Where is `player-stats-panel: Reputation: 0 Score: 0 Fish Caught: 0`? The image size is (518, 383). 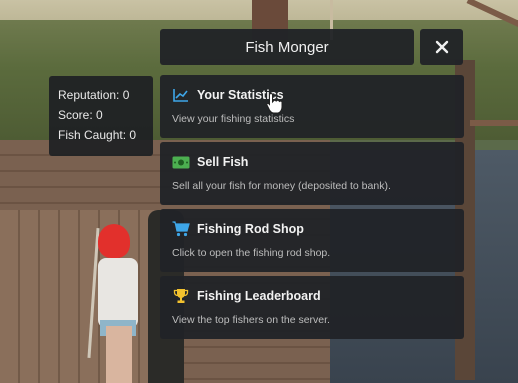
player-stats-panel: Reputation: 0 Score: 0 Fish Caught: 0 is located at coordinates (101, 116).